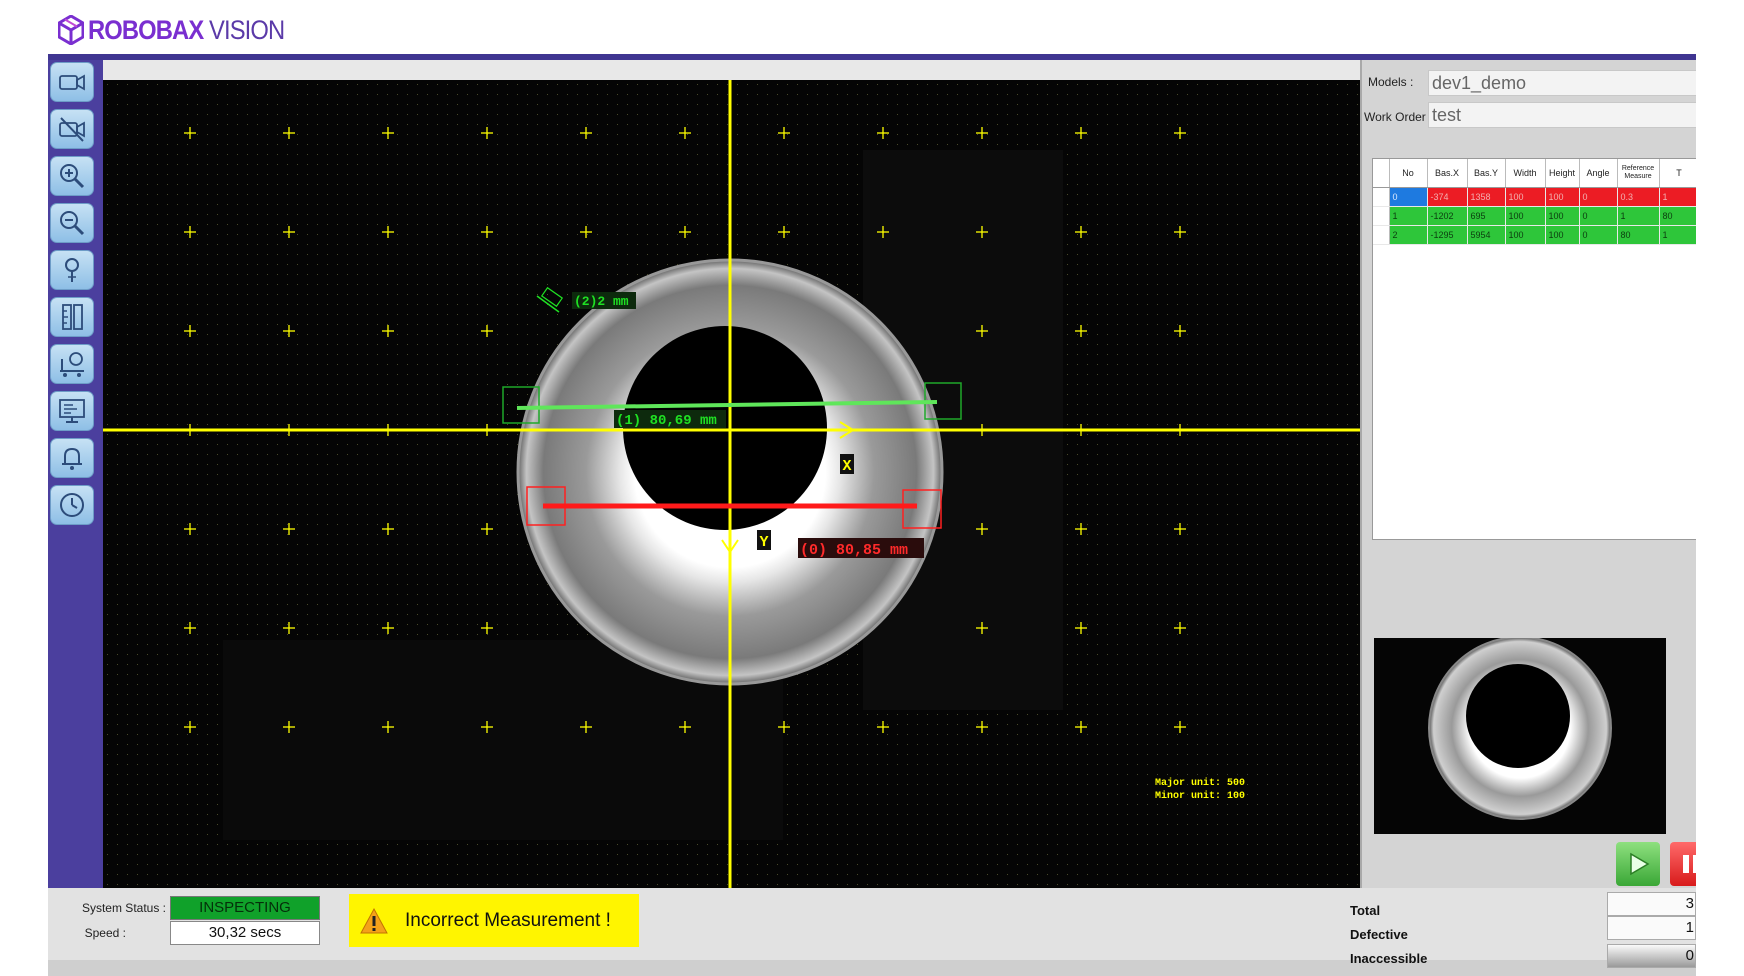 The width and height of the screenshot is (1744, 976). I want to click on major-unit-label: Major unit: 500, so click(1200, 783).